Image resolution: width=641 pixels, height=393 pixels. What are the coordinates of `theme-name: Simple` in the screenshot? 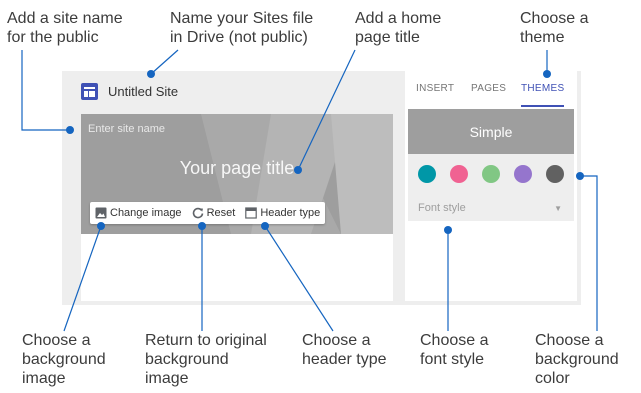 It's located at (491, 131).